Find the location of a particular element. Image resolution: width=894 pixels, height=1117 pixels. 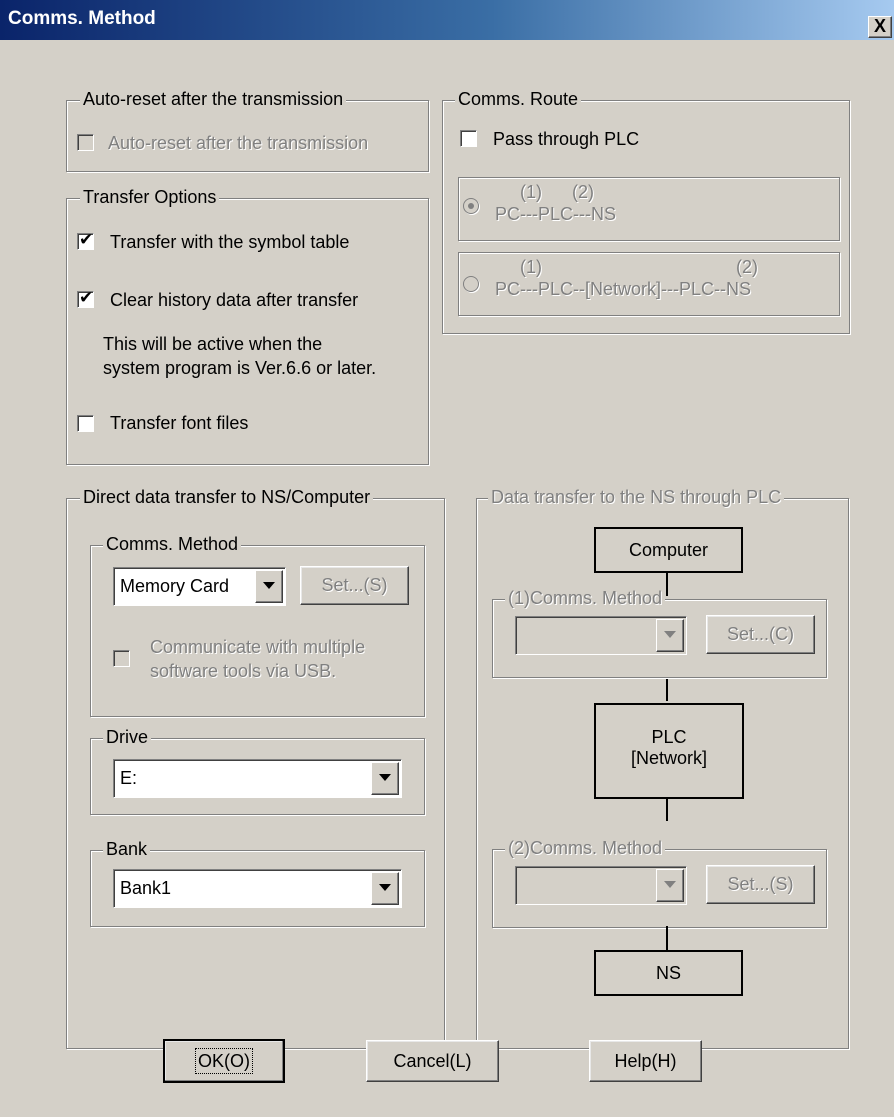

comms-method-dropdown-button is located at coordinates (269, 586).